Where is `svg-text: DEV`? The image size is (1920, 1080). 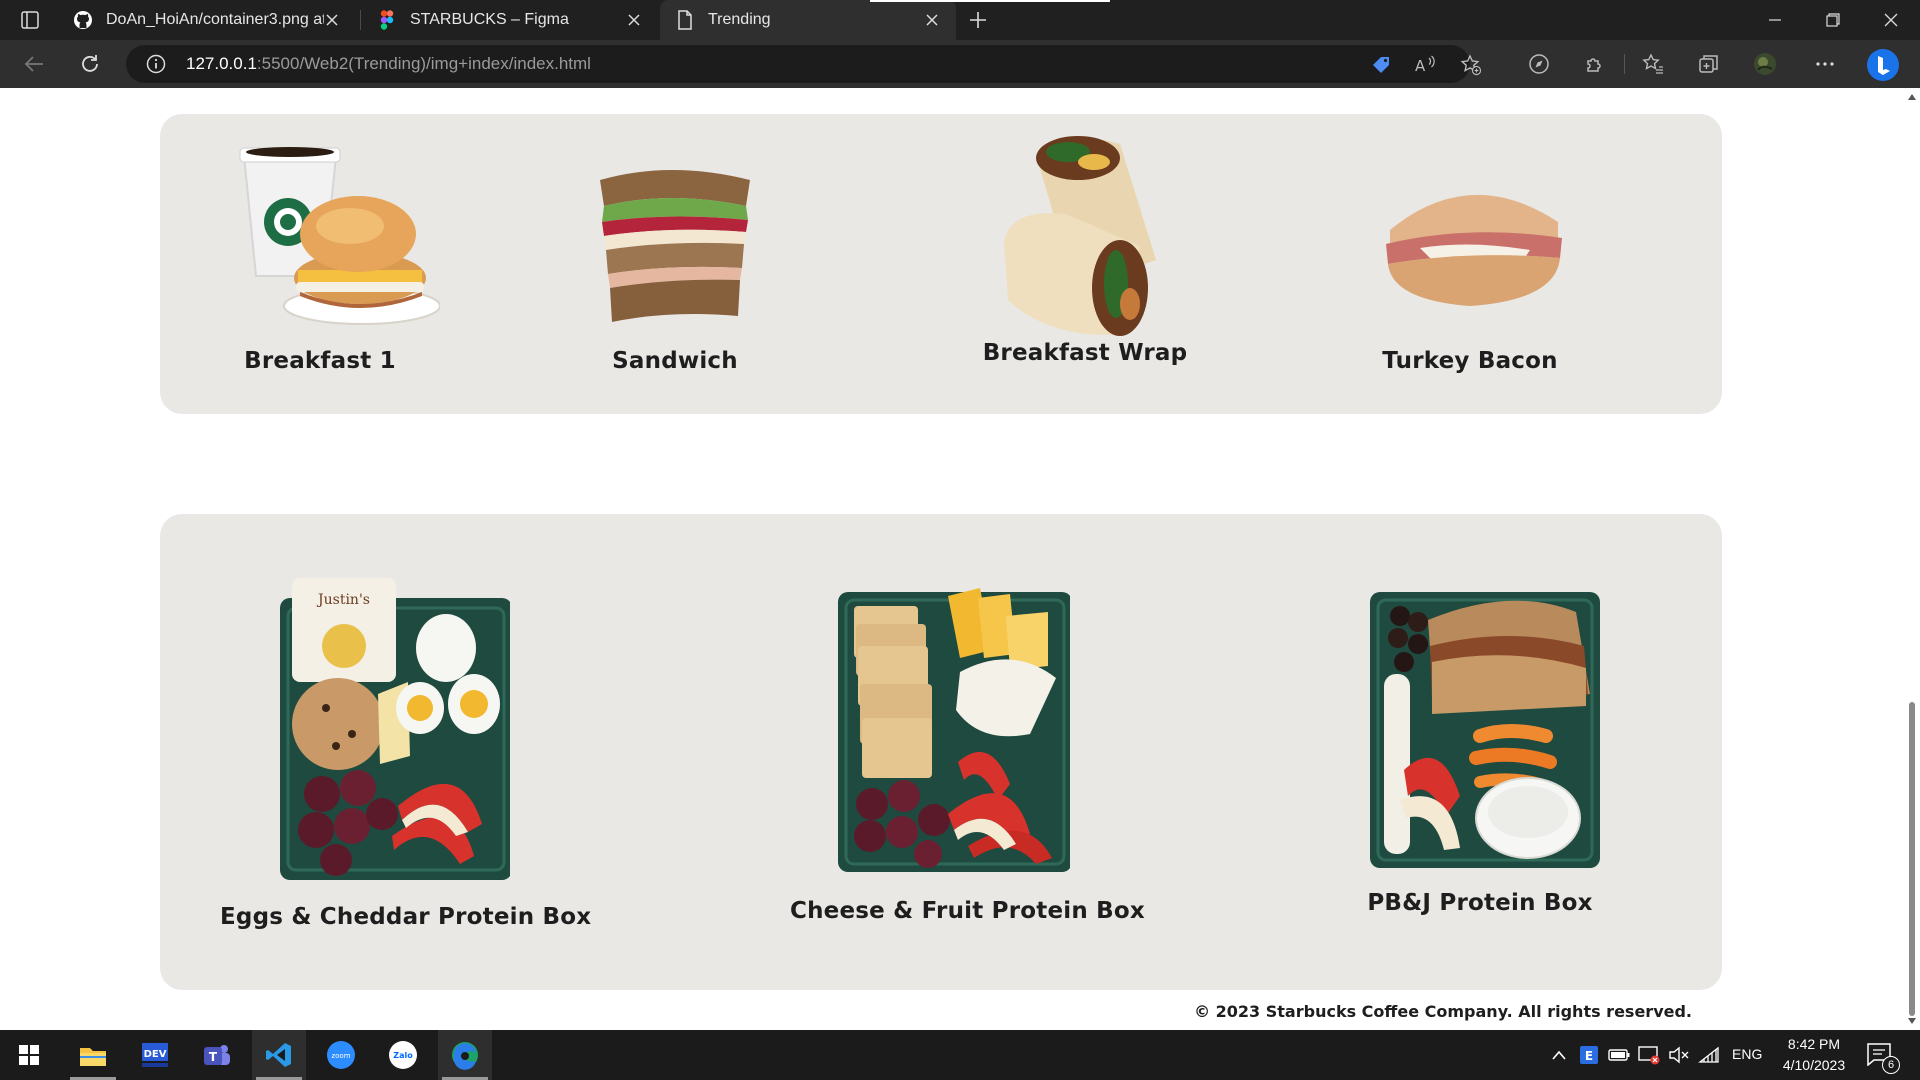
svg-text: DEV is located at coordinates (155, 1054).